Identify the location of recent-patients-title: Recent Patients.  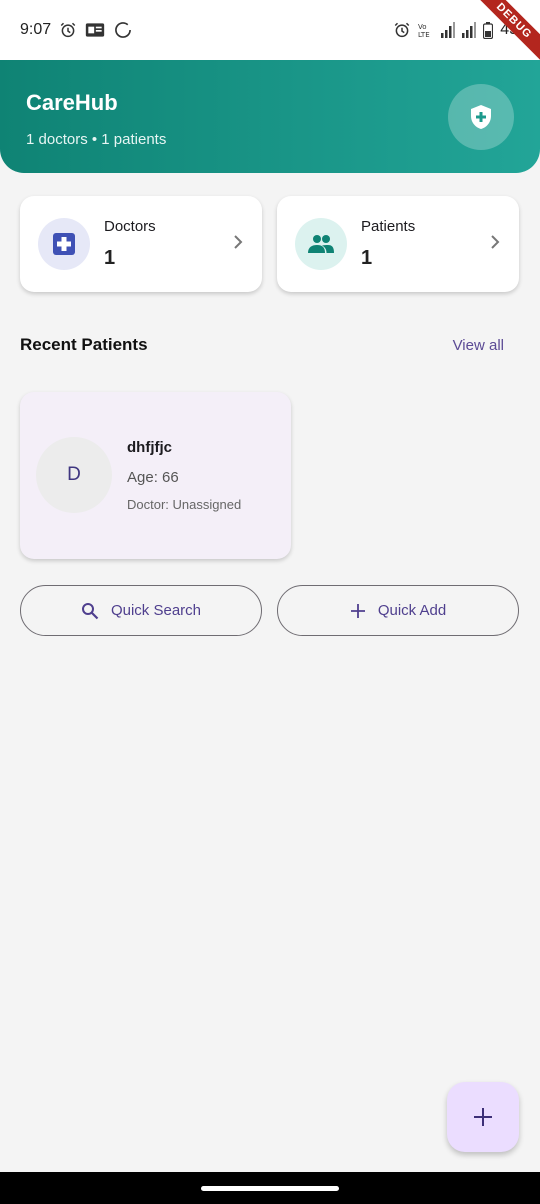
(84, 344).